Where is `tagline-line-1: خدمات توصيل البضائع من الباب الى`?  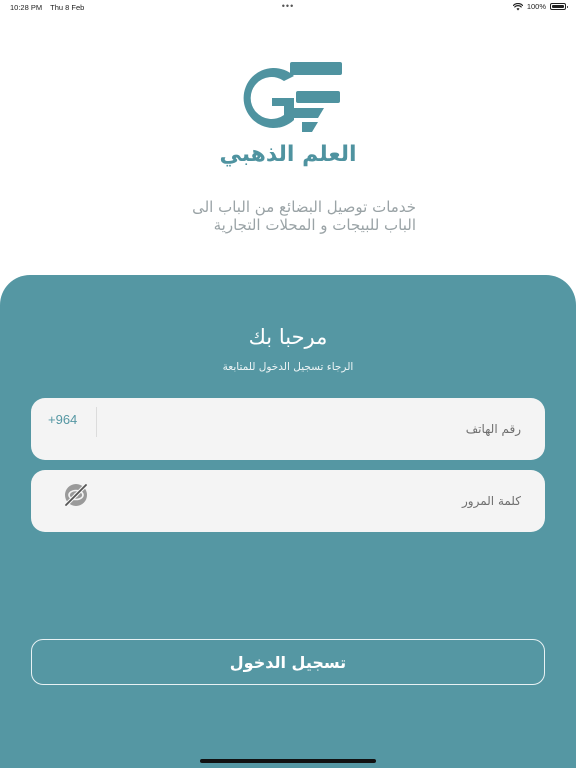
tagline-line-1: خدمات توصيل البضائع من الباب الى is located at coordinates (304, 207).